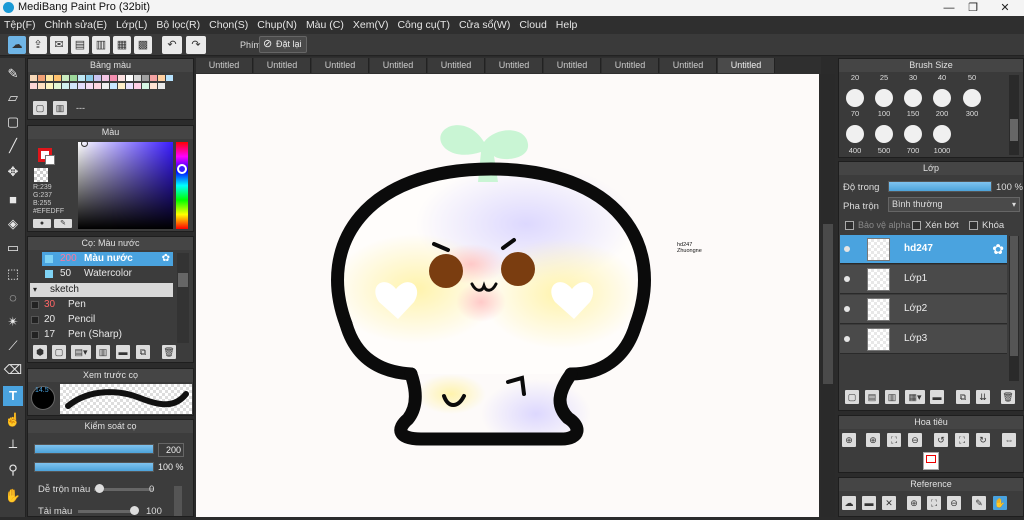 Image resolution: width=1024 pixels, height=520 pixels. I want to click on brush-group-sketch: ▾ sketch, so click(101, 290).